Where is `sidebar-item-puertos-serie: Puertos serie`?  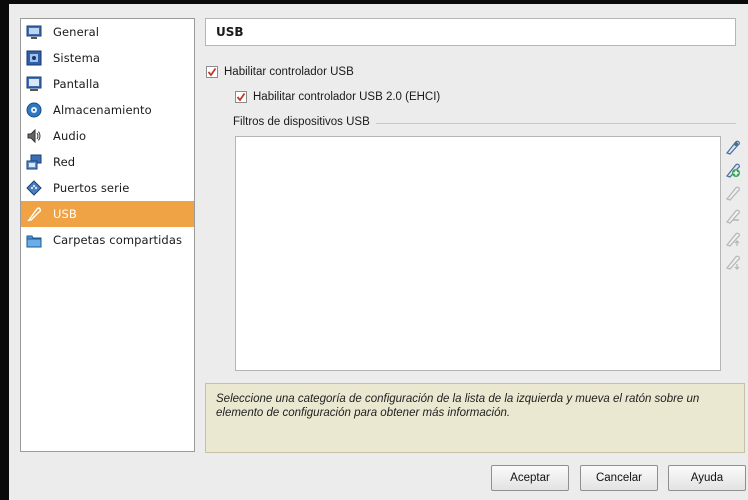 sidebar-item-puertos-serie: Puertos serie is located at coordinates (107, 188).